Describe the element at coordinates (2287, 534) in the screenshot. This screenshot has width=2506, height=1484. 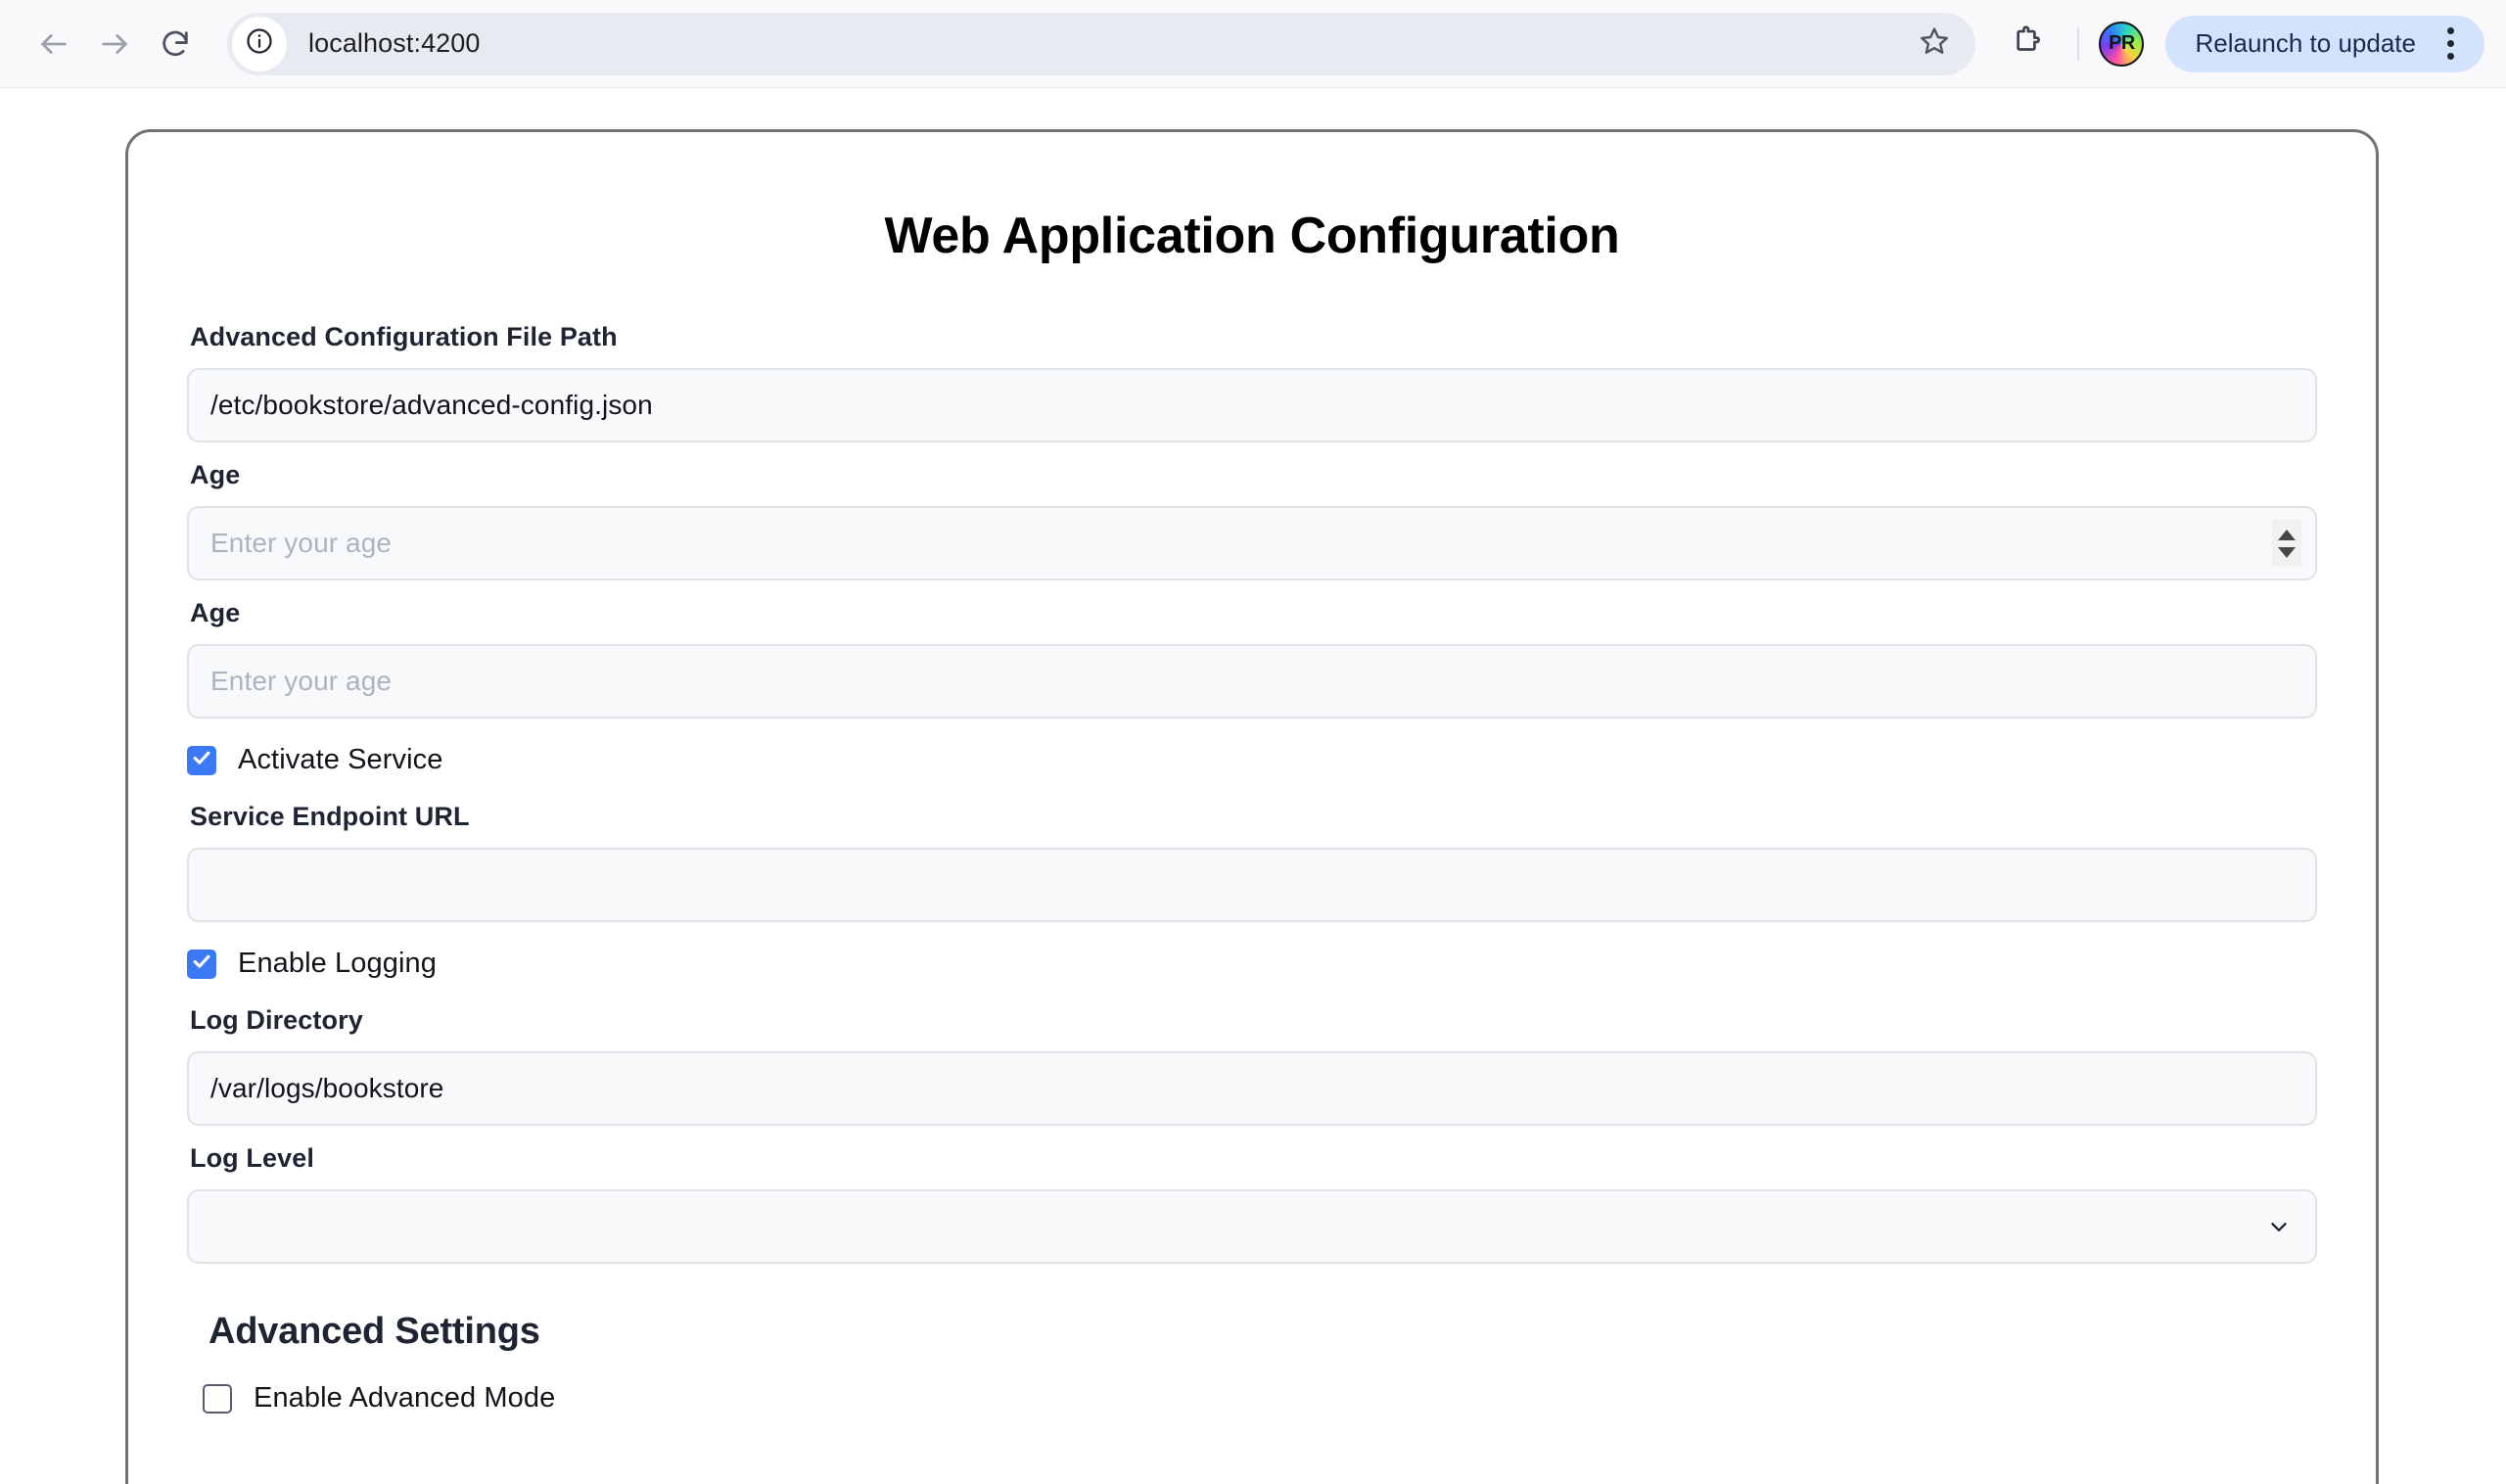
I see `stepper-up-icon` at that location.